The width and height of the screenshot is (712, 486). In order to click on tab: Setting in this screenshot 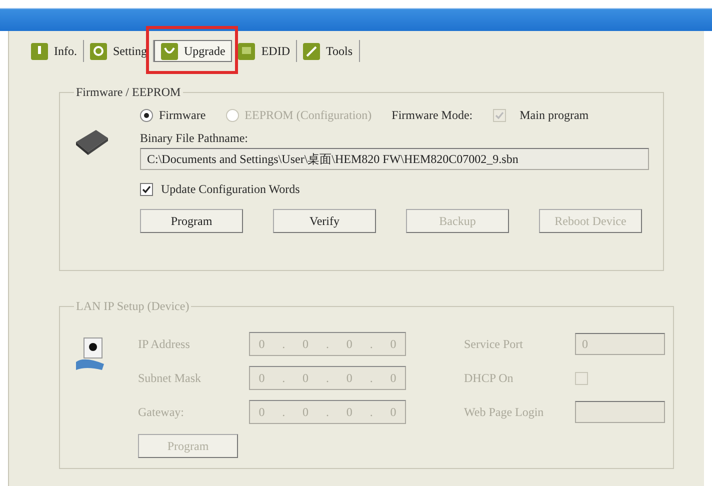, I will do `click(119, 51)`.